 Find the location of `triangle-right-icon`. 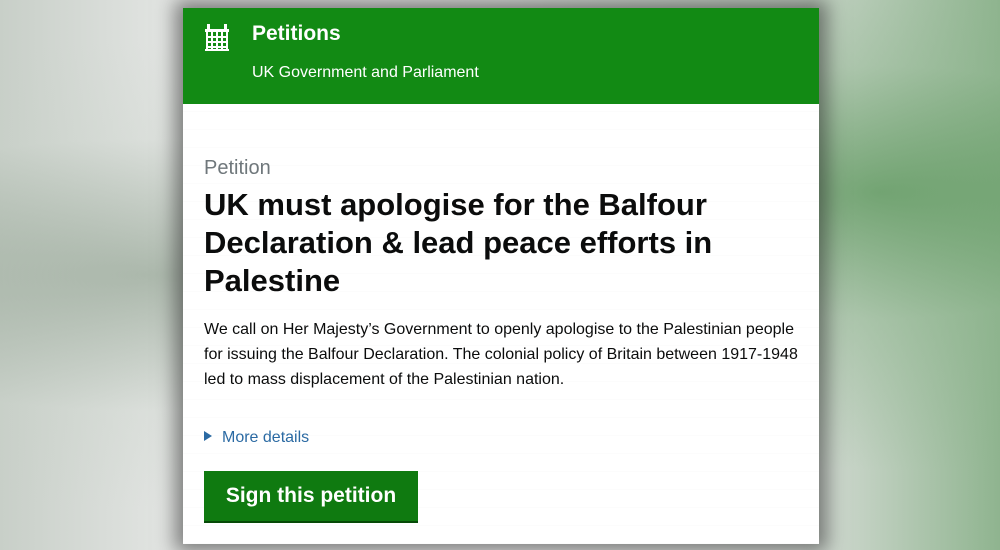

triangle-right-icon is located at coordinates (208, 436).